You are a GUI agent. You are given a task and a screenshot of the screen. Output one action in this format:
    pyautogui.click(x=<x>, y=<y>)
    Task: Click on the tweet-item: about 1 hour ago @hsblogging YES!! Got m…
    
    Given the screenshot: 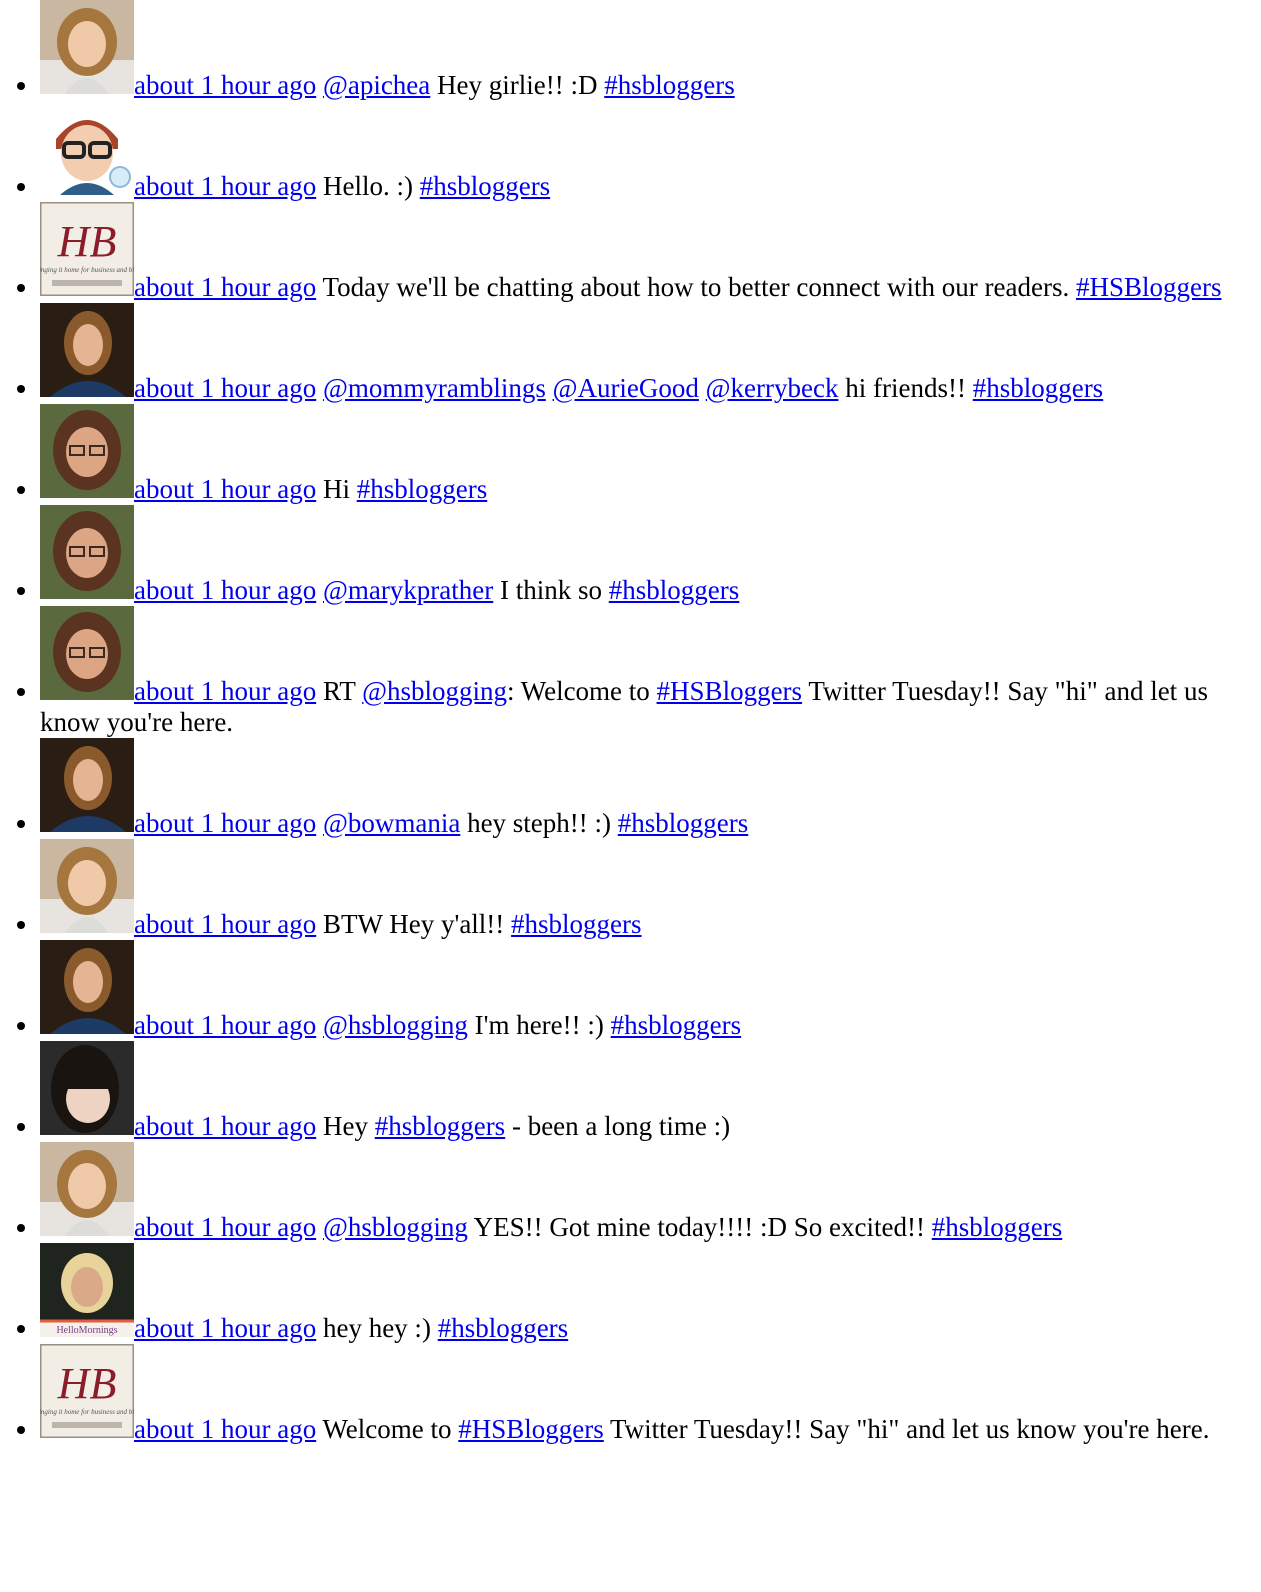 What is the action you would take?
    pyautogui.click(x=650, y=1192)
    